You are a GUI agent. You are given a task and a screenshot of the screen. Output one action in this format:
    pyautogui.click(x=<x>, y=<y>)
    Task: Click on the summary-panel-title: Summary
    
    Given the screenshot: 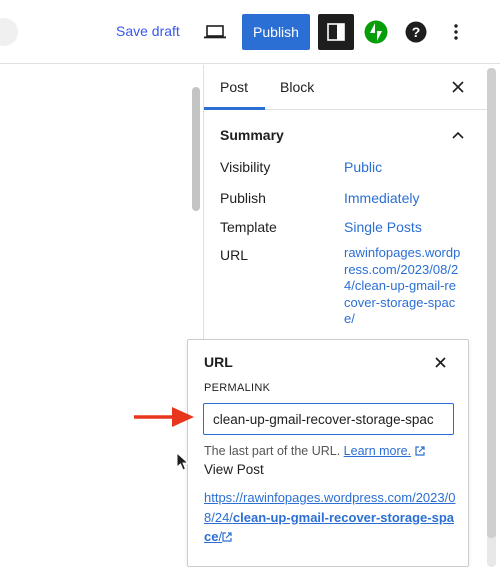 What is the action you would take?
    pyautogui.click(x=252, y=135)
    